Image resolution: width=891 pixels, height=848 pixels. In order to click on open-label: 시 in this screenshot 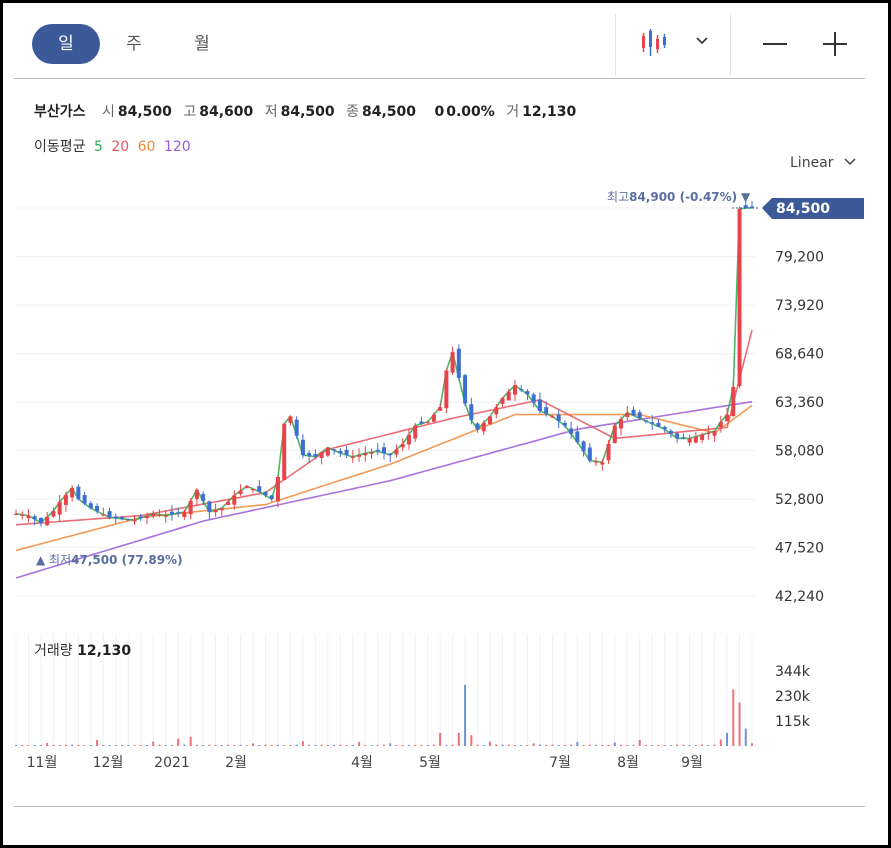, I will do `click(108, 112)`.